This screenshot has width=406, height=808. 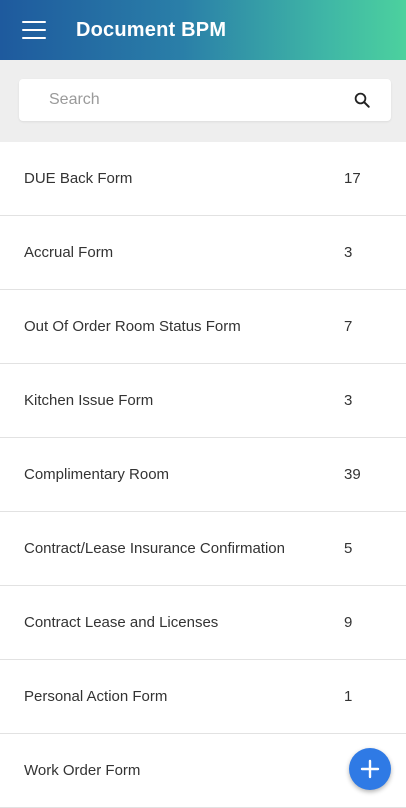 What do you see at coordinates (348, 696) in the screenshot?
I see `list-item-count: 1` at bounding box center [348, 696].